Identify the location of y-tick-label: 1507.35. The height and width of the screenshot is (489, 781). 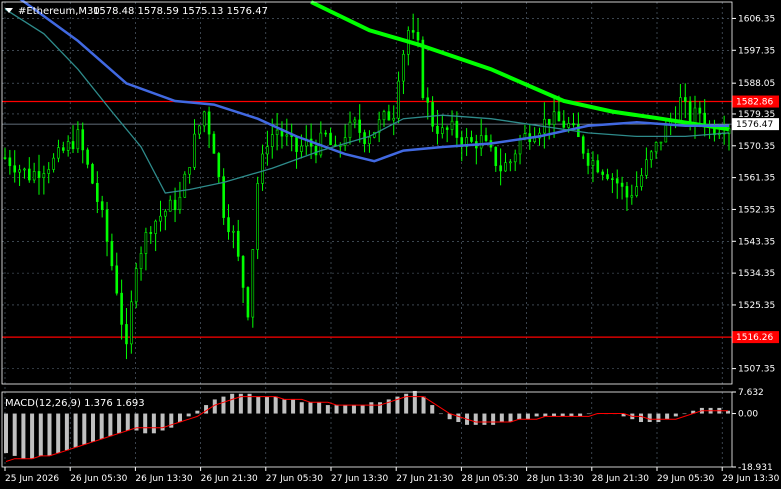
(756, 370).